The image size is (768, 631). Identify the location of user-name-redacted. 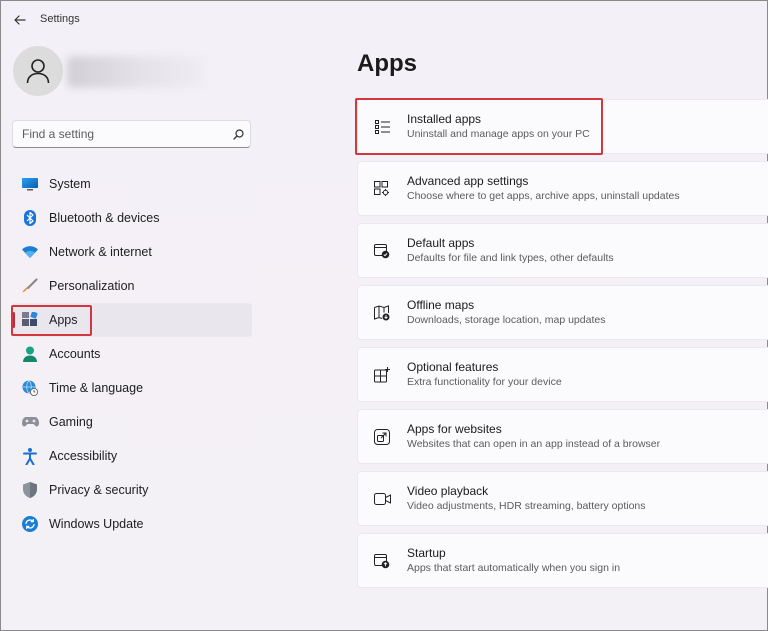
(135, 72).